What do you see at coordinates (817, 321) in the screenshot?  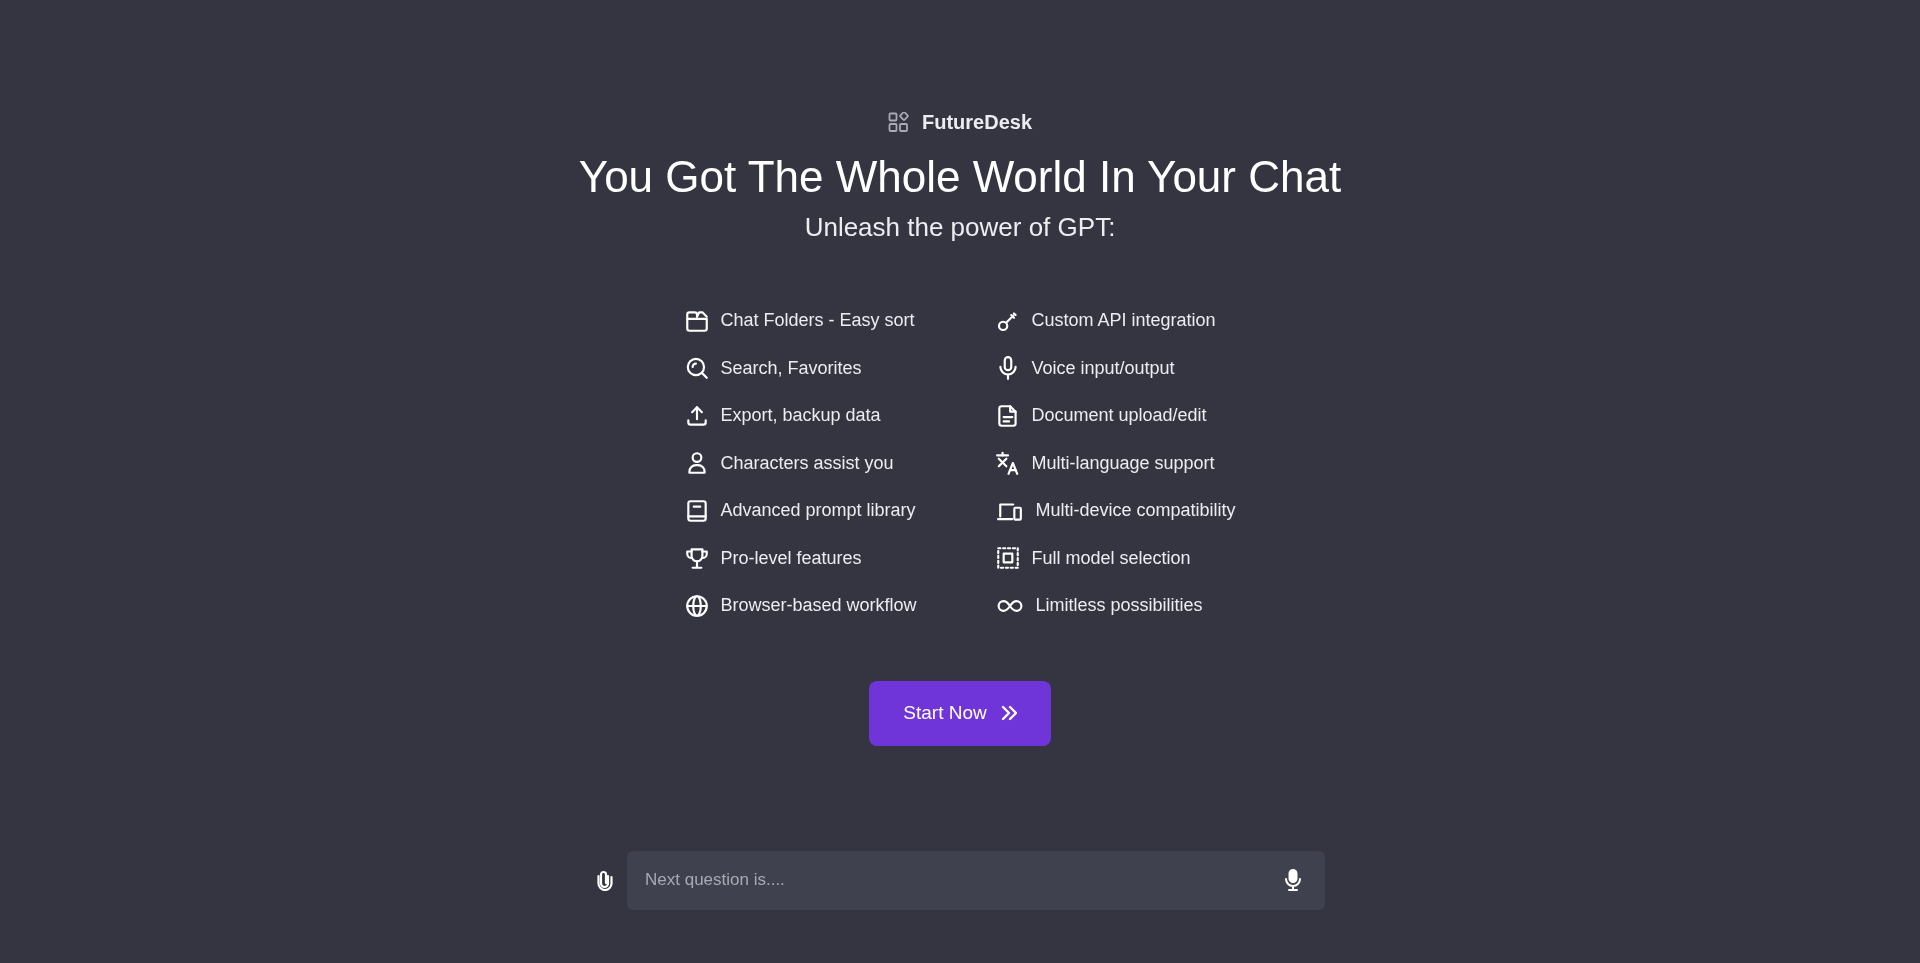 I see `feature-label: Chat Folders - Easy sort` at bounding box center [817, 321].